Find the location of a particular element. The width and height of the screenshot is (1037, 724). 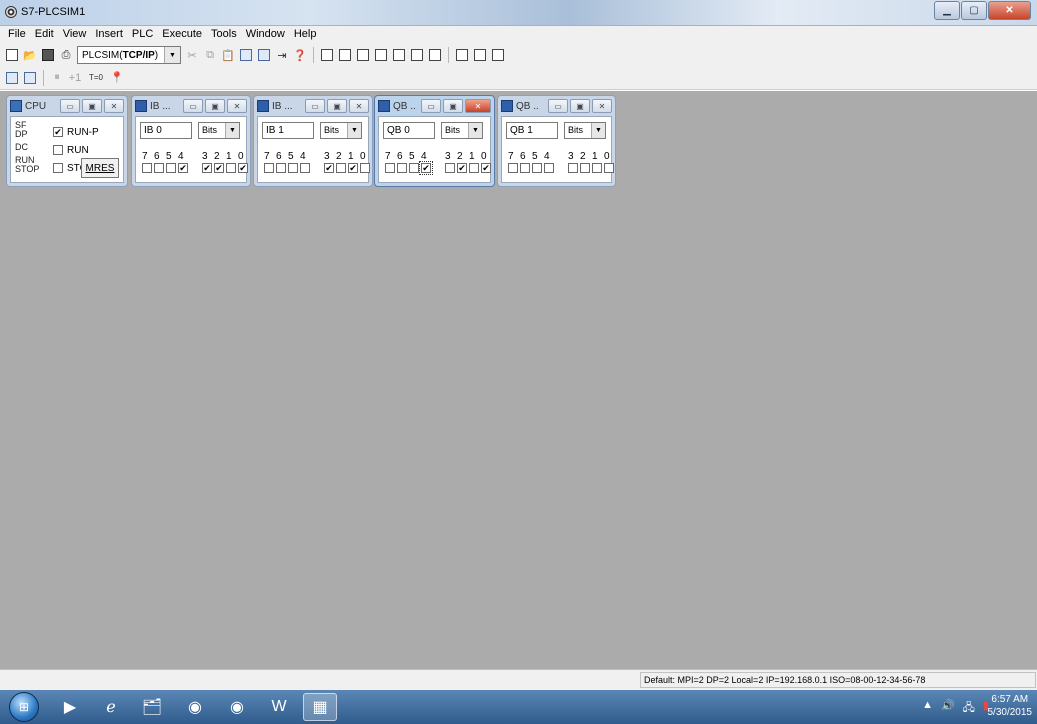

save-icon is located at coordinates (48, 55).